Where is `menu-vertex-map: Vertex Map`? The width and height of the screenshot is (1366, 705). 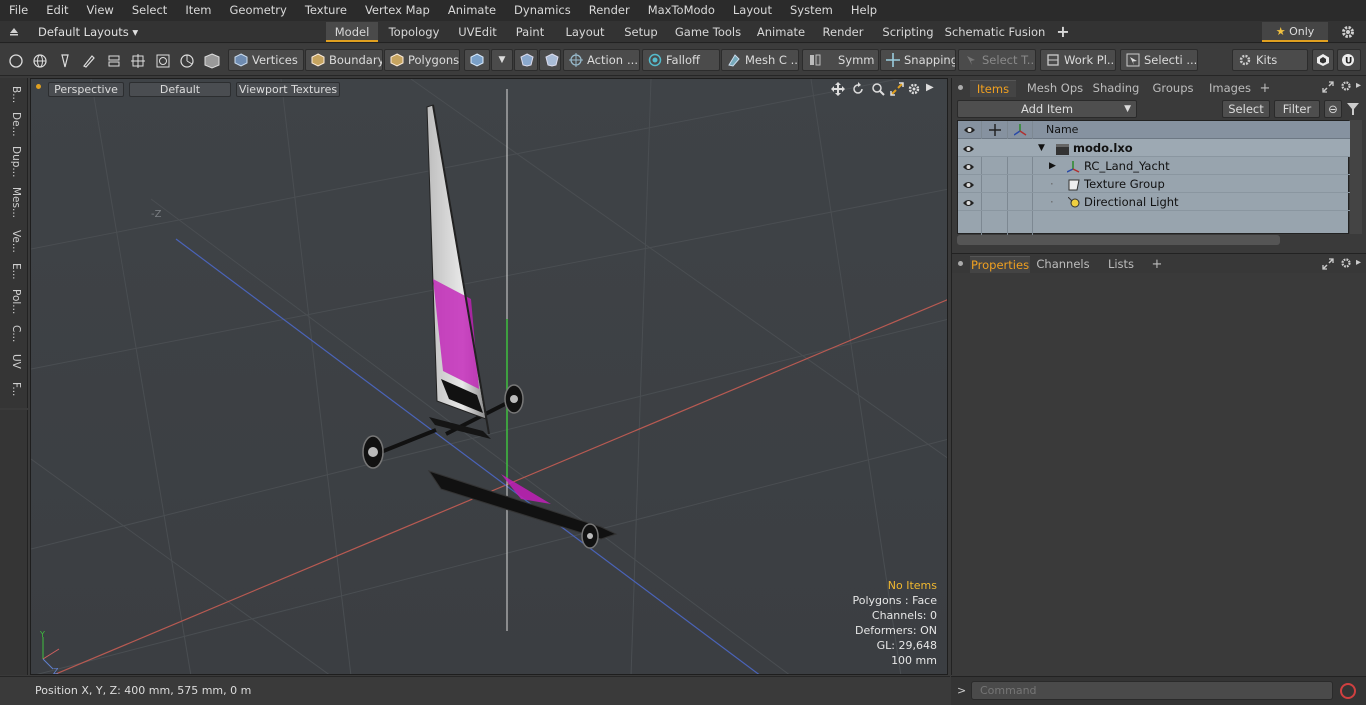 menu-vertex-map: Vertex Map is located at coordinates (397, 10).